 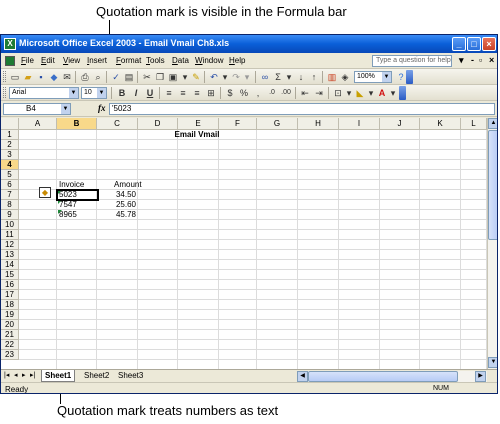 I want to click on zoom-dropdown-icon: ▼, so click(x=386, y=77).